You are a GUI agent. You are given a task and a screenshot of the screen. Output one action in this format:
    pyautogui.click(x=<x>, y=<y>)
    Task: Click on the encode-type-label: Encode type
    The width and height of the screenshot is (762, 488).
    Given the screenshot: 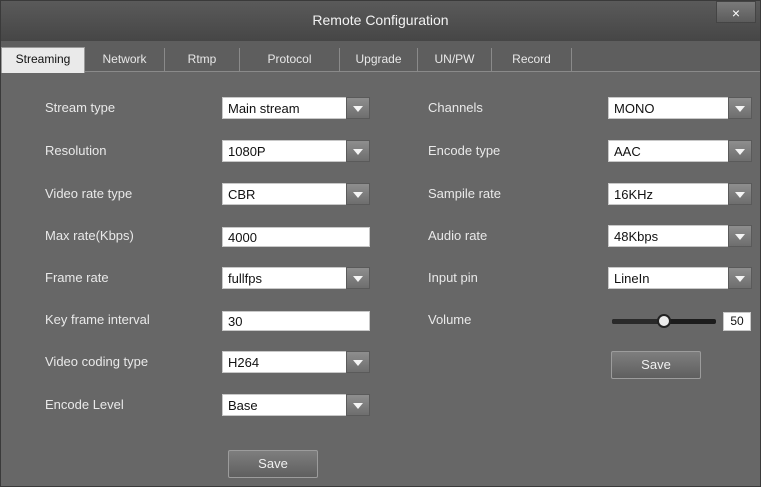 What is the action you would take?
    pyautogui.click(x=464, y=150)
    